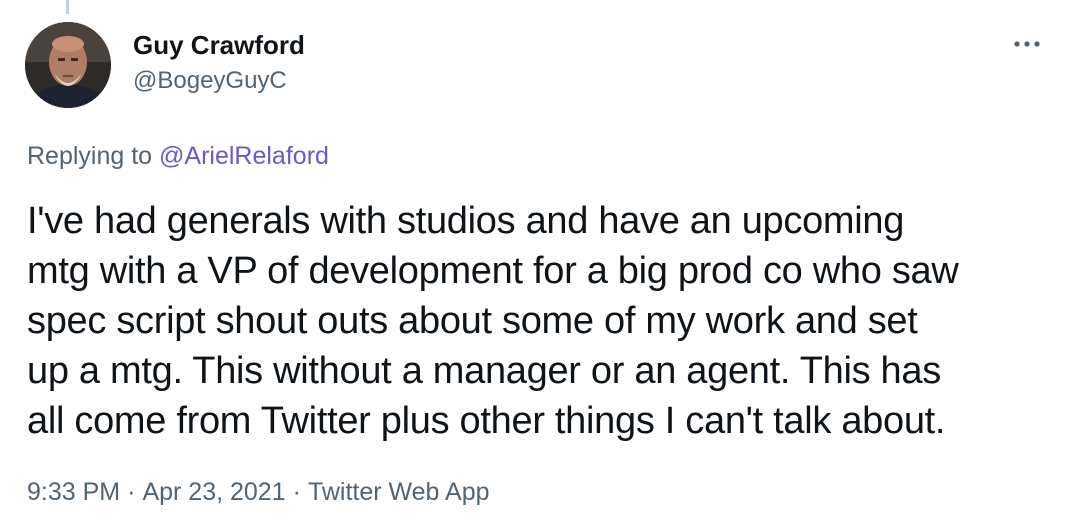  I want to click on author-display-name: Guy Crawford, so click(219, 45).